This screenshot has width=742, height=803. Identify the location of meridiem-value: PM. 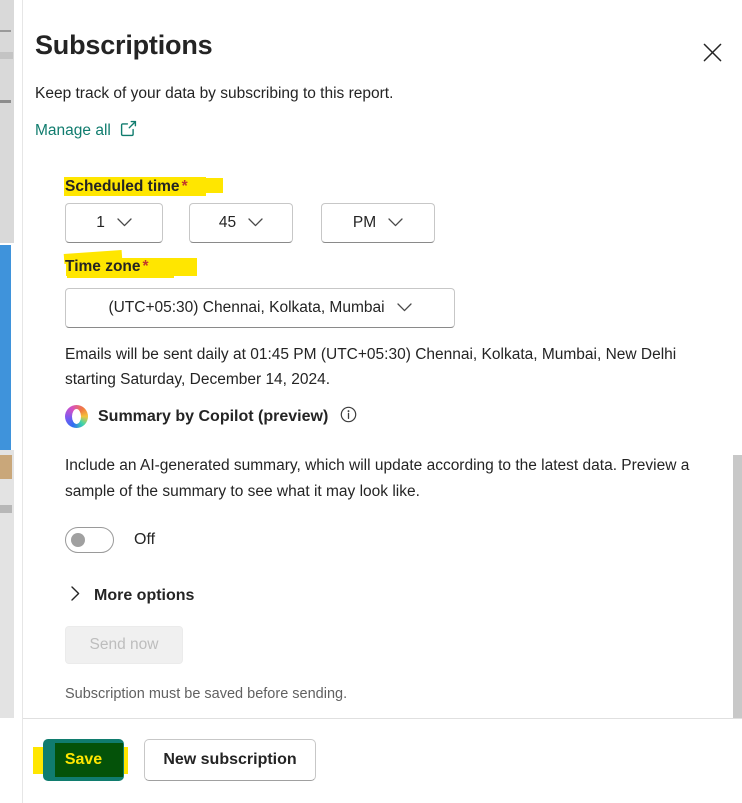
(364, 222).